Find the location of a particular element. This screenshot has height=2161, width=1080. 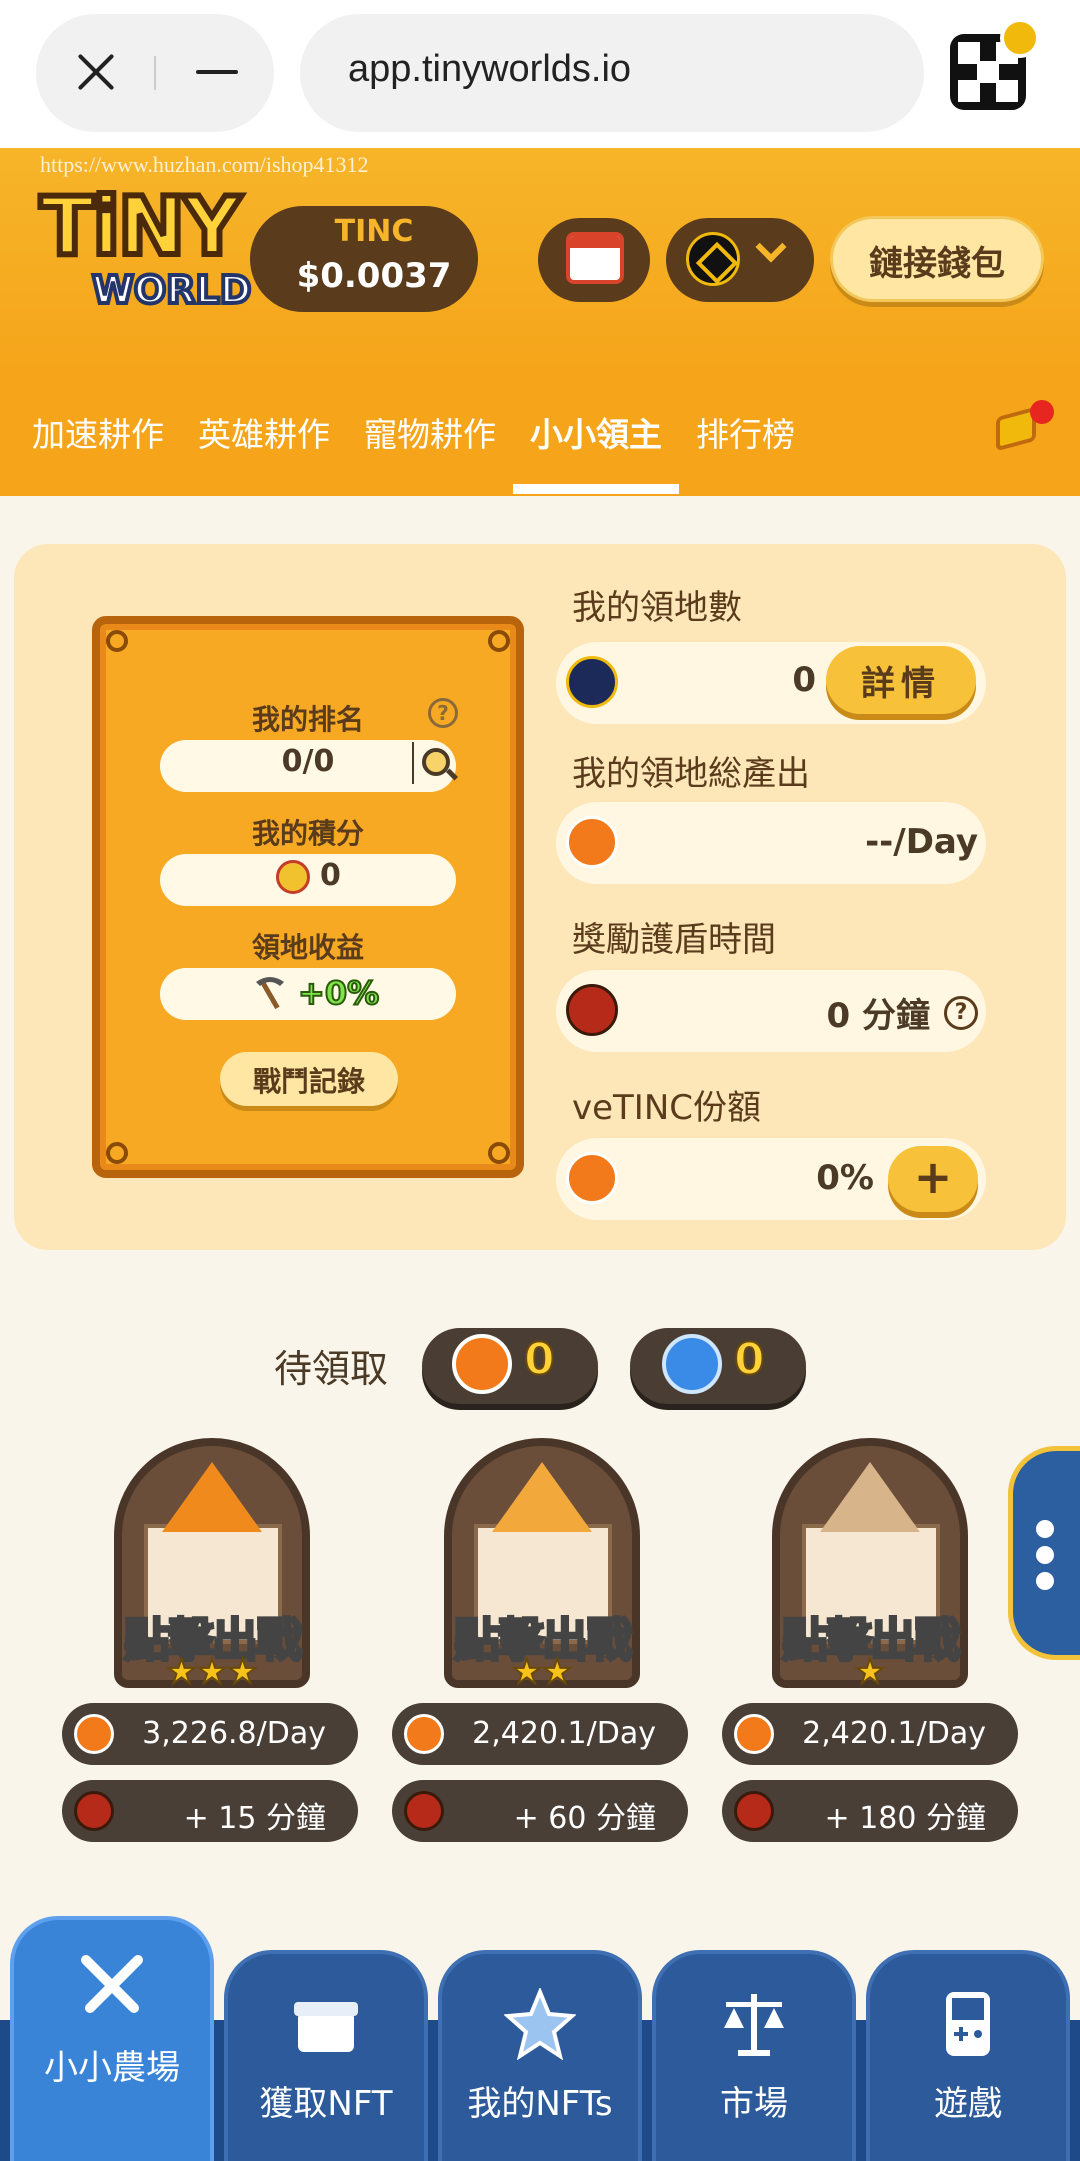

calendar-icon is located at coordinates (595, 258).